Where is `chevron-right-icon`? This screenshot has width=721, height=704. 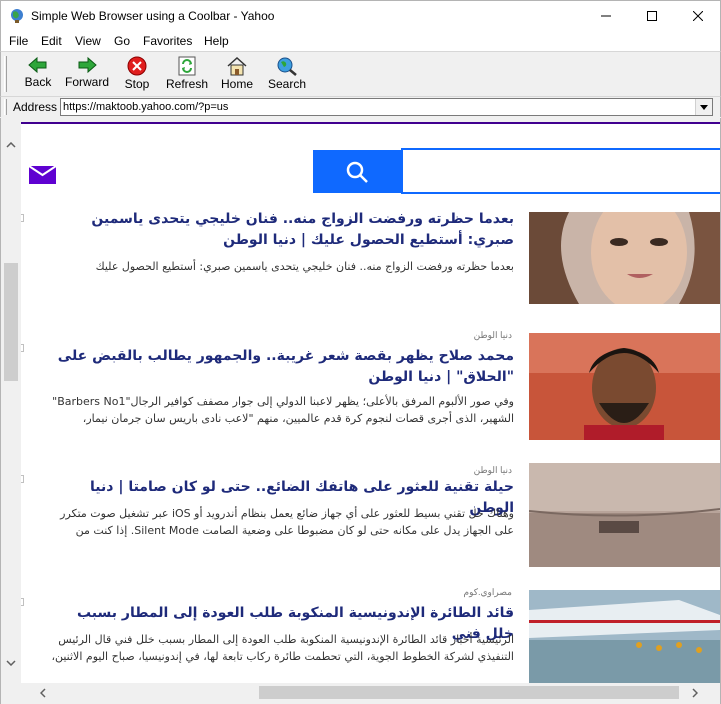
chevron-right-icon is located at coordinates (695, 692).